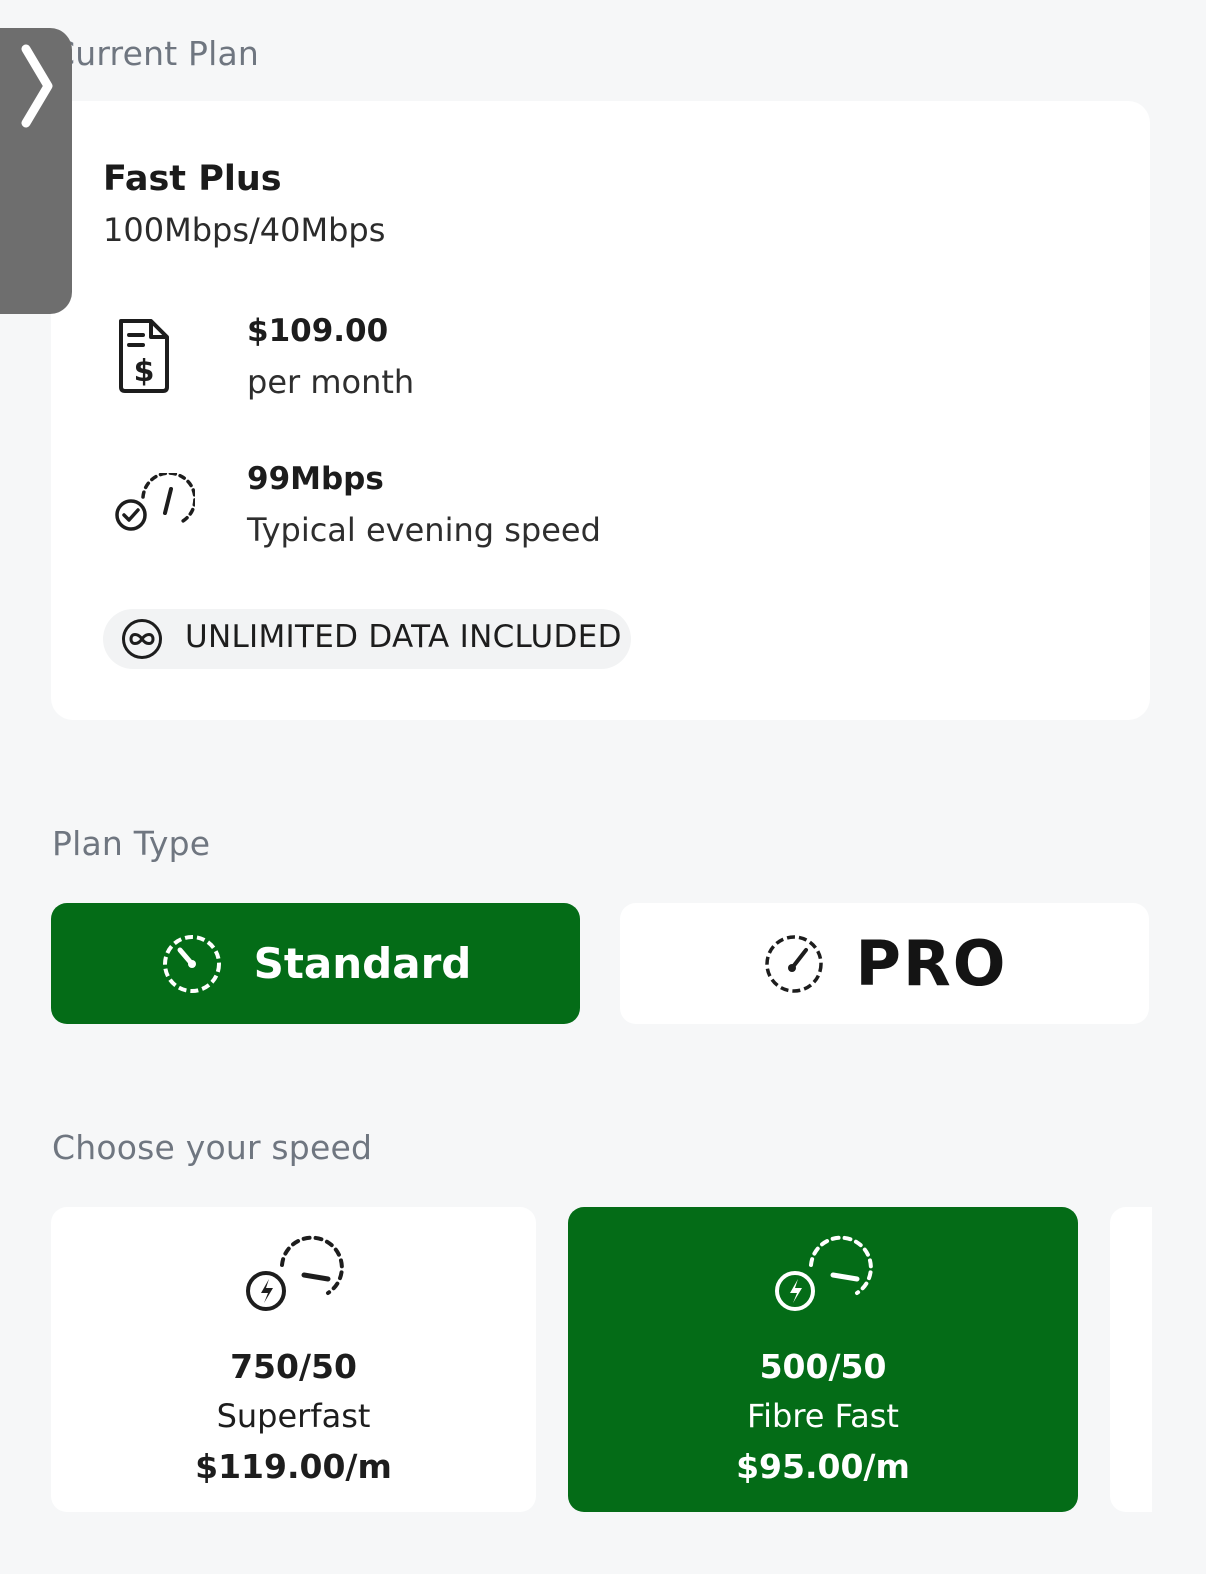  What do you see at coordinates (192, 179) in the screenshot?
I see `plan-name: Fast Plus` at bounding box center [192, 179].